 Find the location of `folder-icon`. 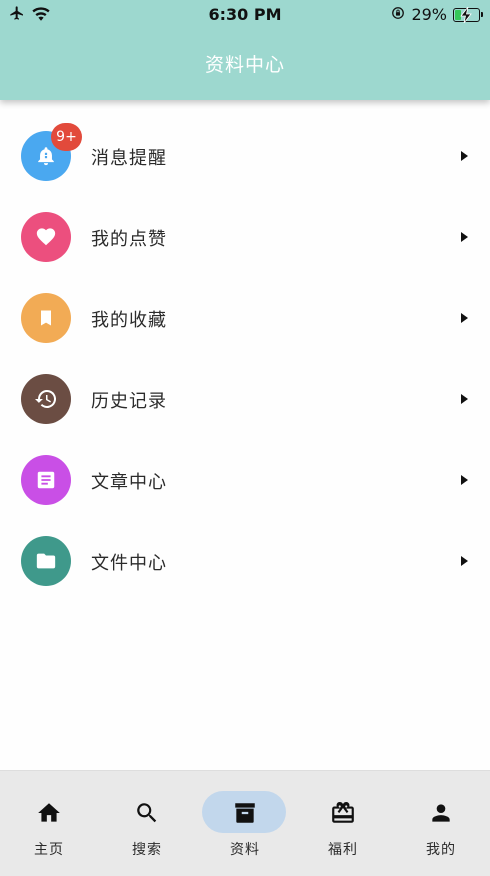

folder-icon is located at coordinates (46, 561).